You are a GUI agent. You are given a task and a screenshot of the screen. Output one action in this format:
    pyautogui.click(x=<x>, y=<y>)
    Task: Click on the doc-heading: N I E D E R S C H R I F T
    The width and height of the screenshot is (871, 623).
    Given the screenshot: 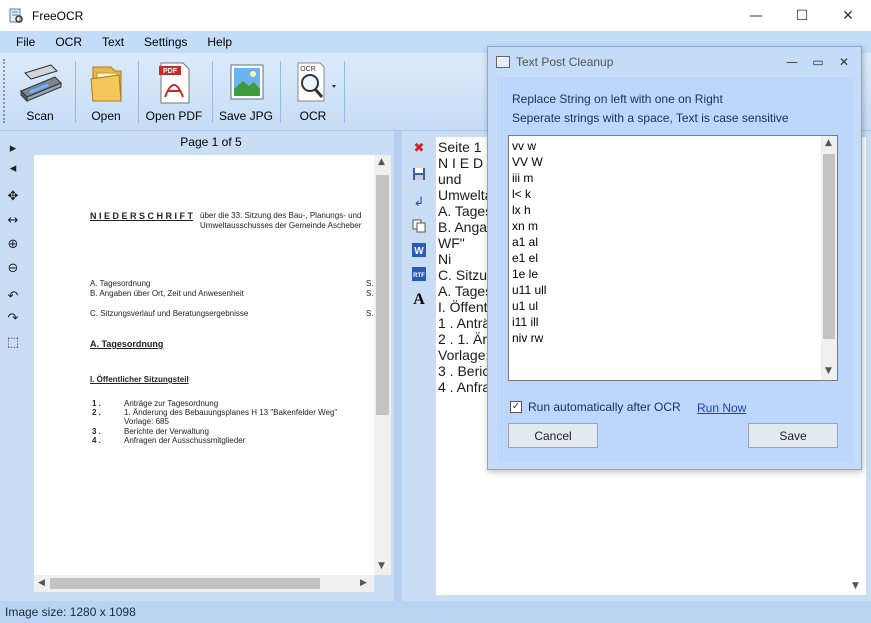 What is the action you would take?
    pyautogui.click(x=142, y=216)
    